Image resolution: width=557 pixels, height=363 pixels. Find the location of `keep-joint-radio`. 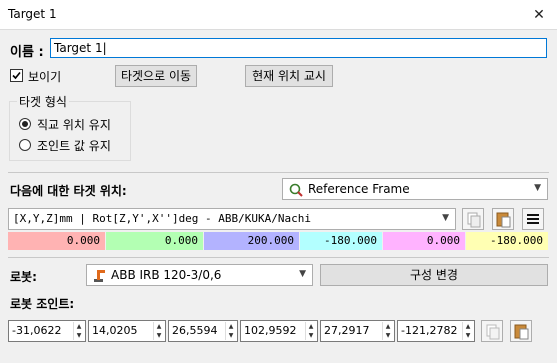

keep-joint-radio is located at coordinates (25, 145).